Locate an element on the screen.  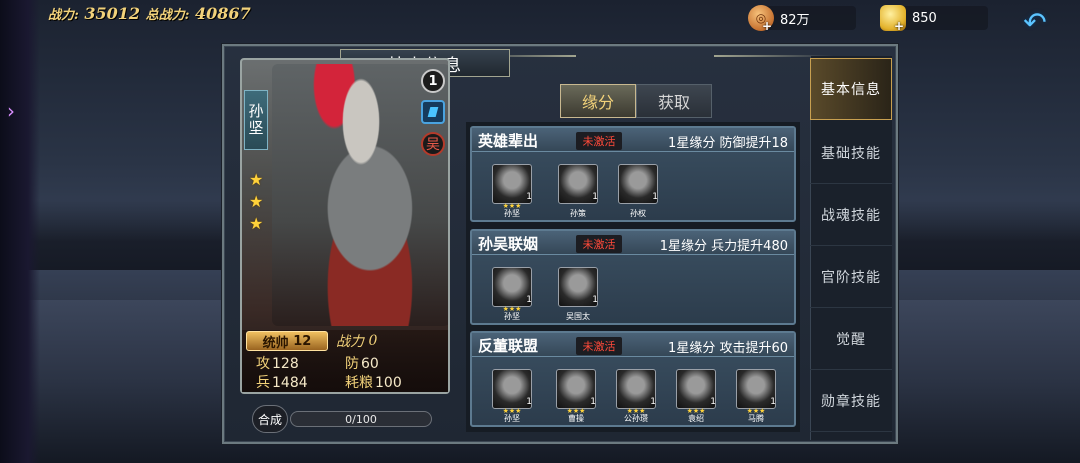
food-label: 耗粮 is located at coordinates (359, 383).